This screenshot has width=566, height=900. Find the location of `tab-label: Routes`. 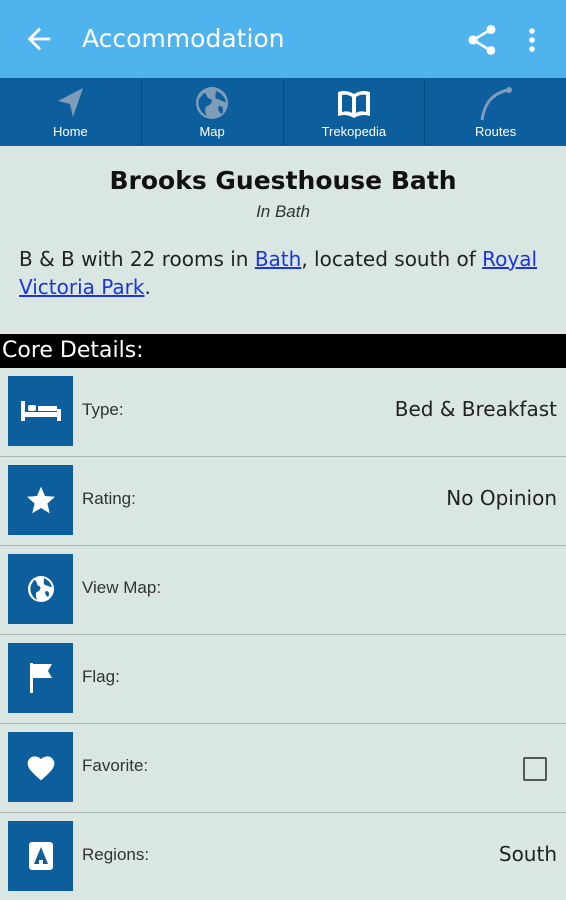

tab-label: Routes is located at coordinates (496, 131).